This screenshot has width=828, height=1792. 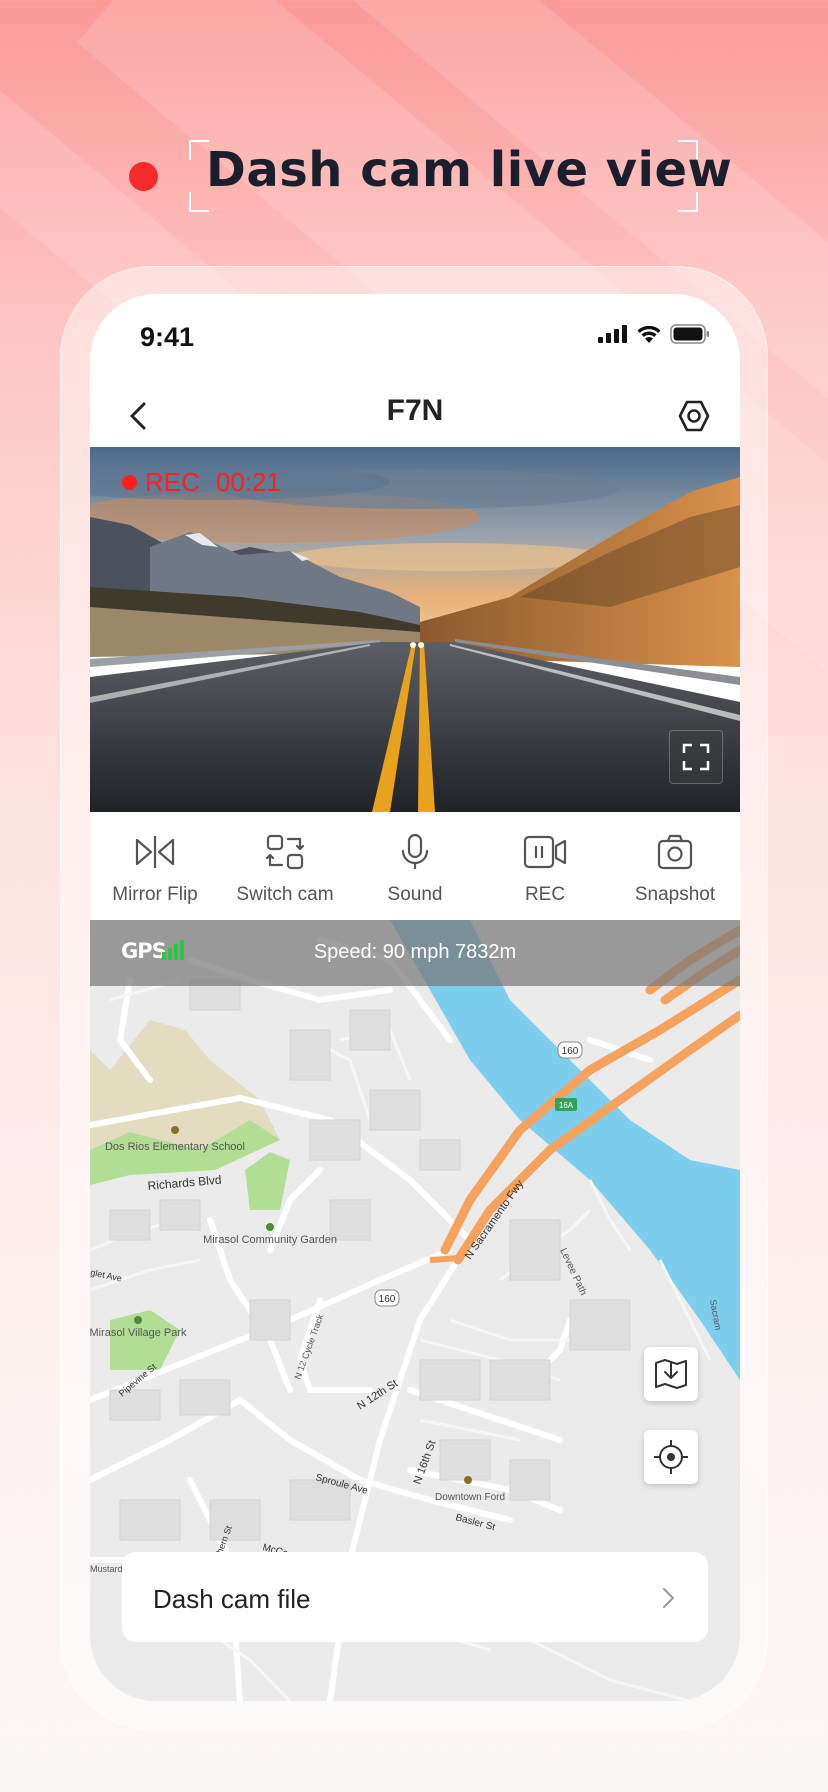 I want to click on speed-readout: Speed: 90 mph 7832m, so click(x=415, y=952).